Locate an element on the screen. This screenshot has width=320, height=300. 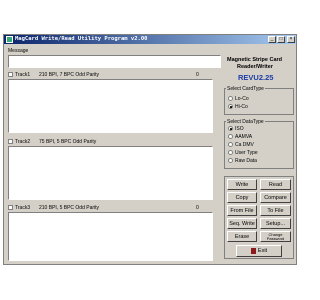
hi-co-radio is located at coordinates (230, 106).